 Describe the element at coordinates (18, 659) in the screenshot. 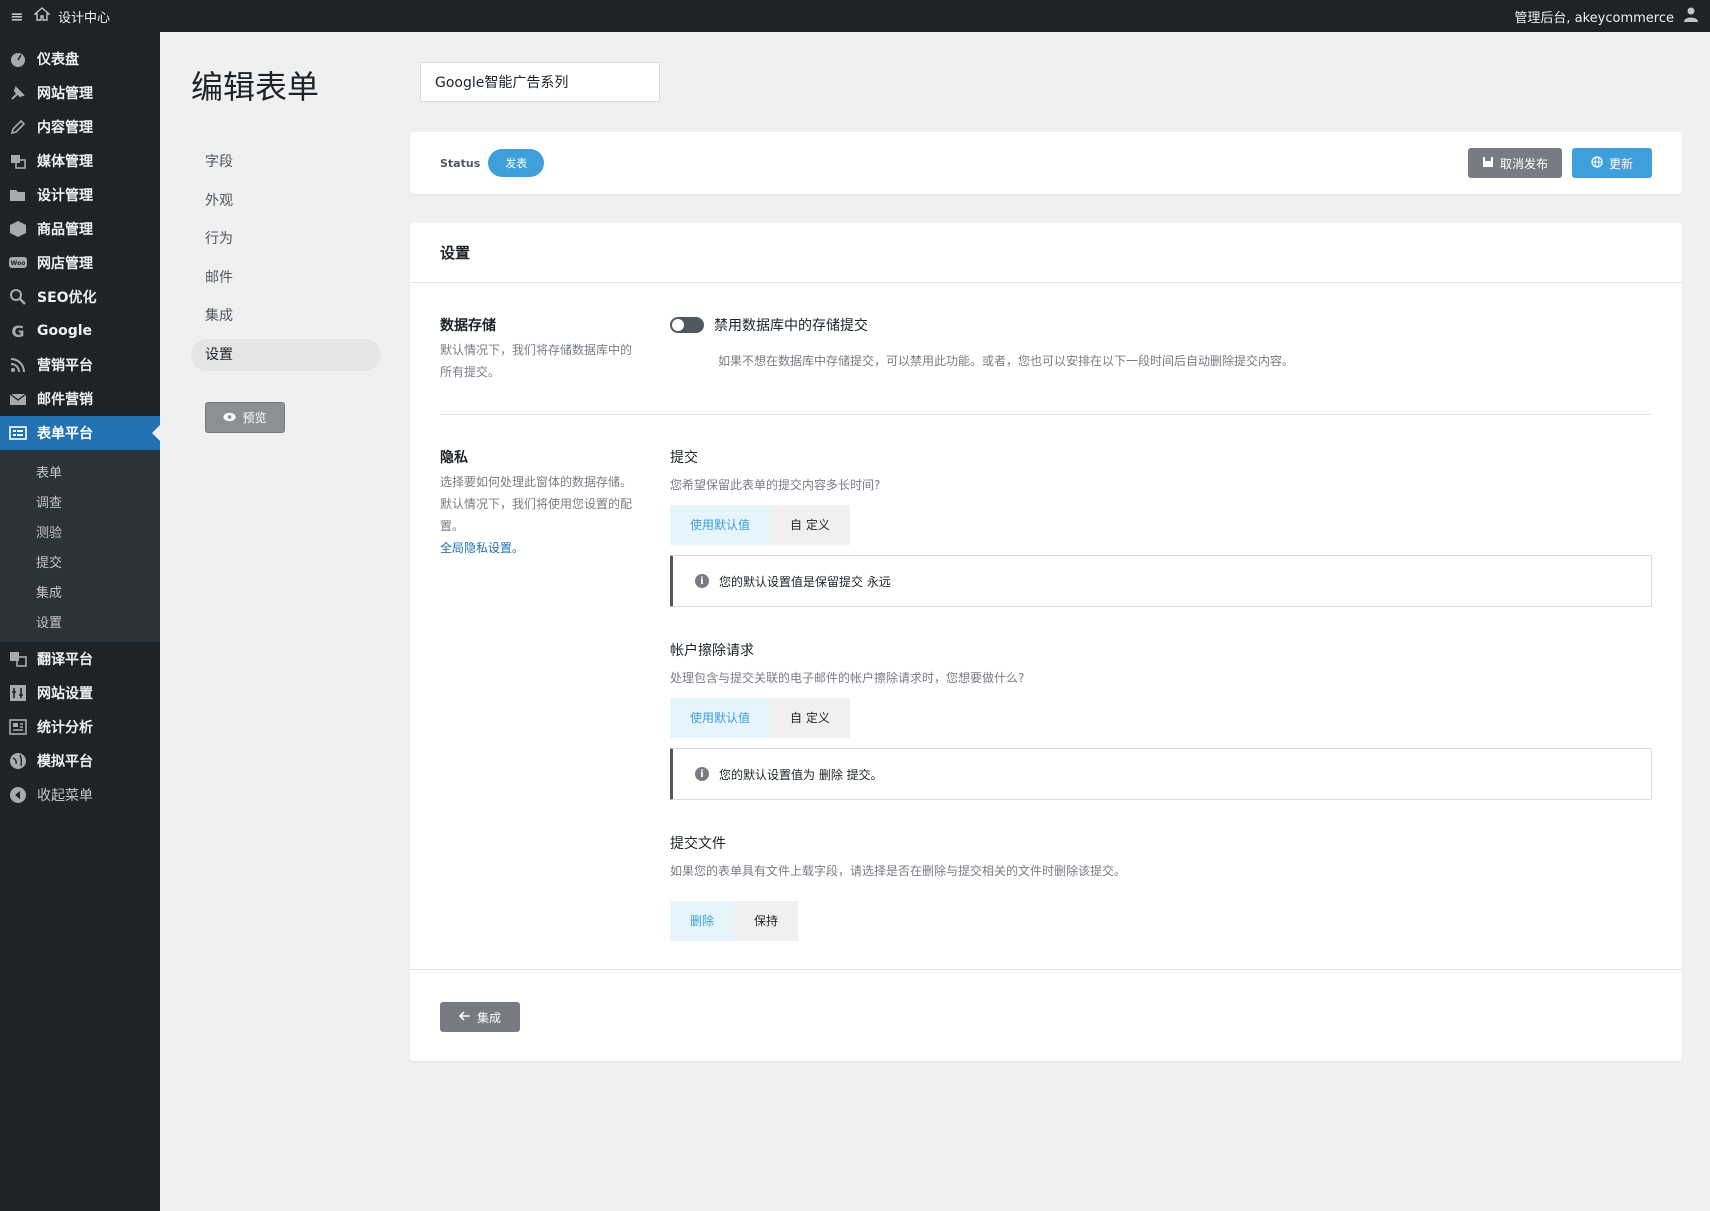

I see `translate-icon` at that location.